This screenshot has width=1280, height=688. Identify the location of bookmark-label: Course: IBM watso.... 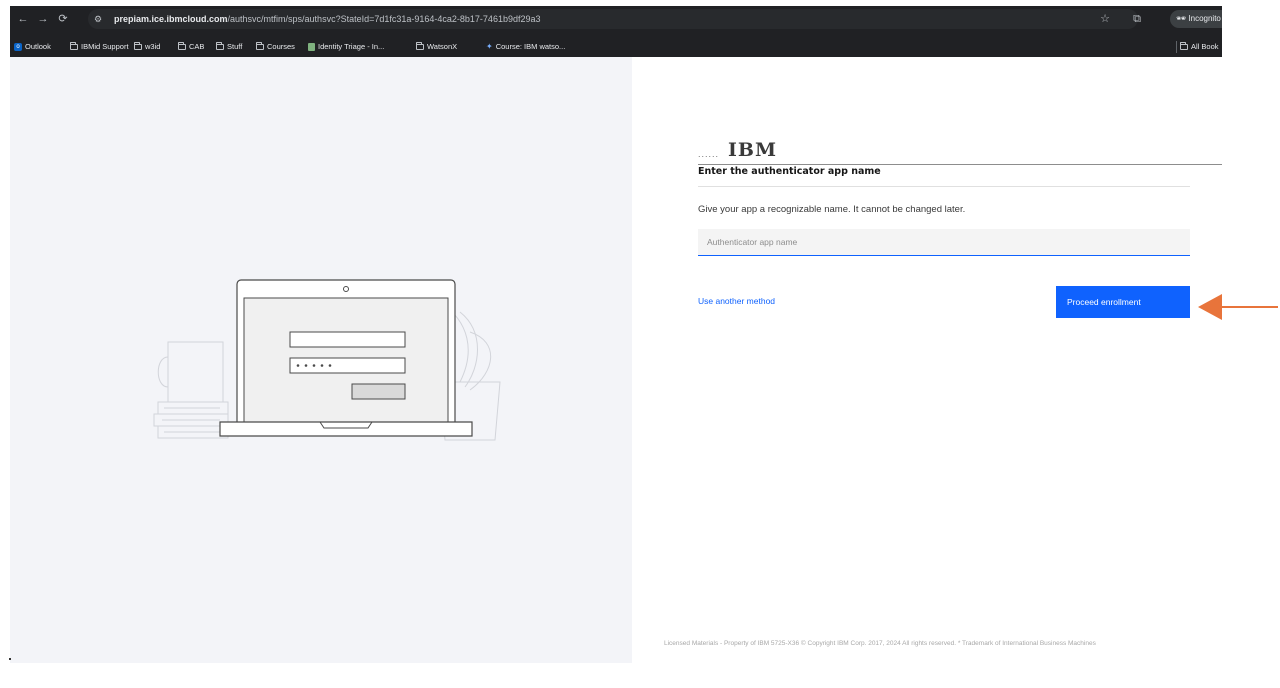
(530, 46).